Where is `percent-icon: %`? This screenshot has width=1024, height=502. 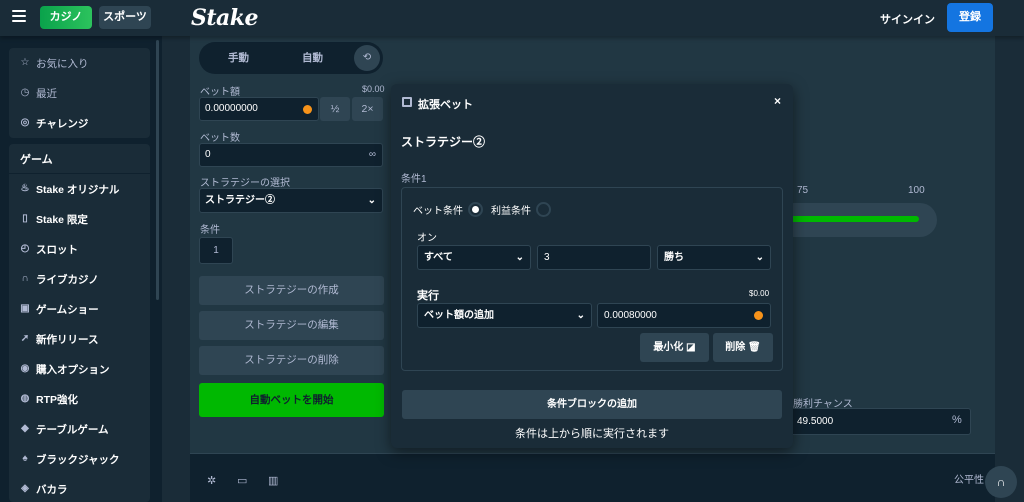
percent-icon: % is located at coordinates (957, 420).